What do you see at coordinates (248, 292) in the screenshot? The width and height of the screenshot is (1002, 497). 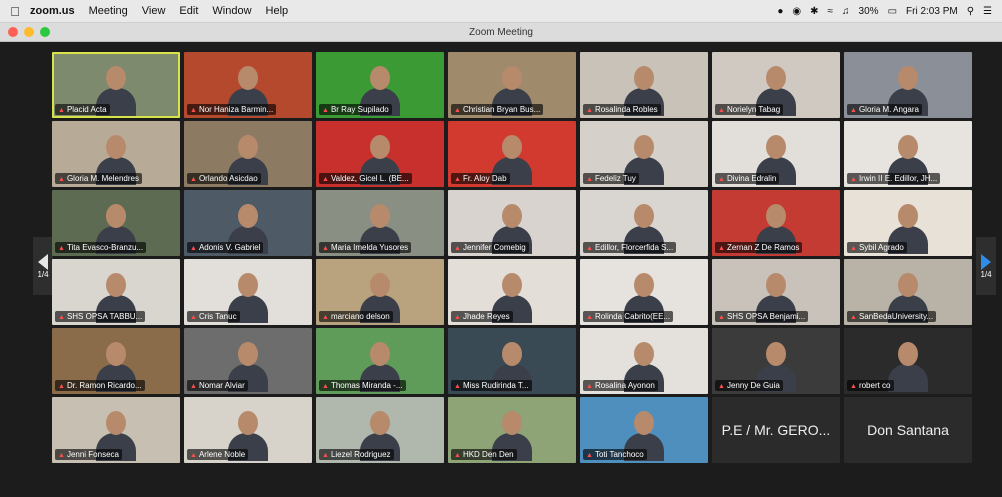 I see `participant-tile: ▲ Cris Tanuc` at bounding box center [248, 292].